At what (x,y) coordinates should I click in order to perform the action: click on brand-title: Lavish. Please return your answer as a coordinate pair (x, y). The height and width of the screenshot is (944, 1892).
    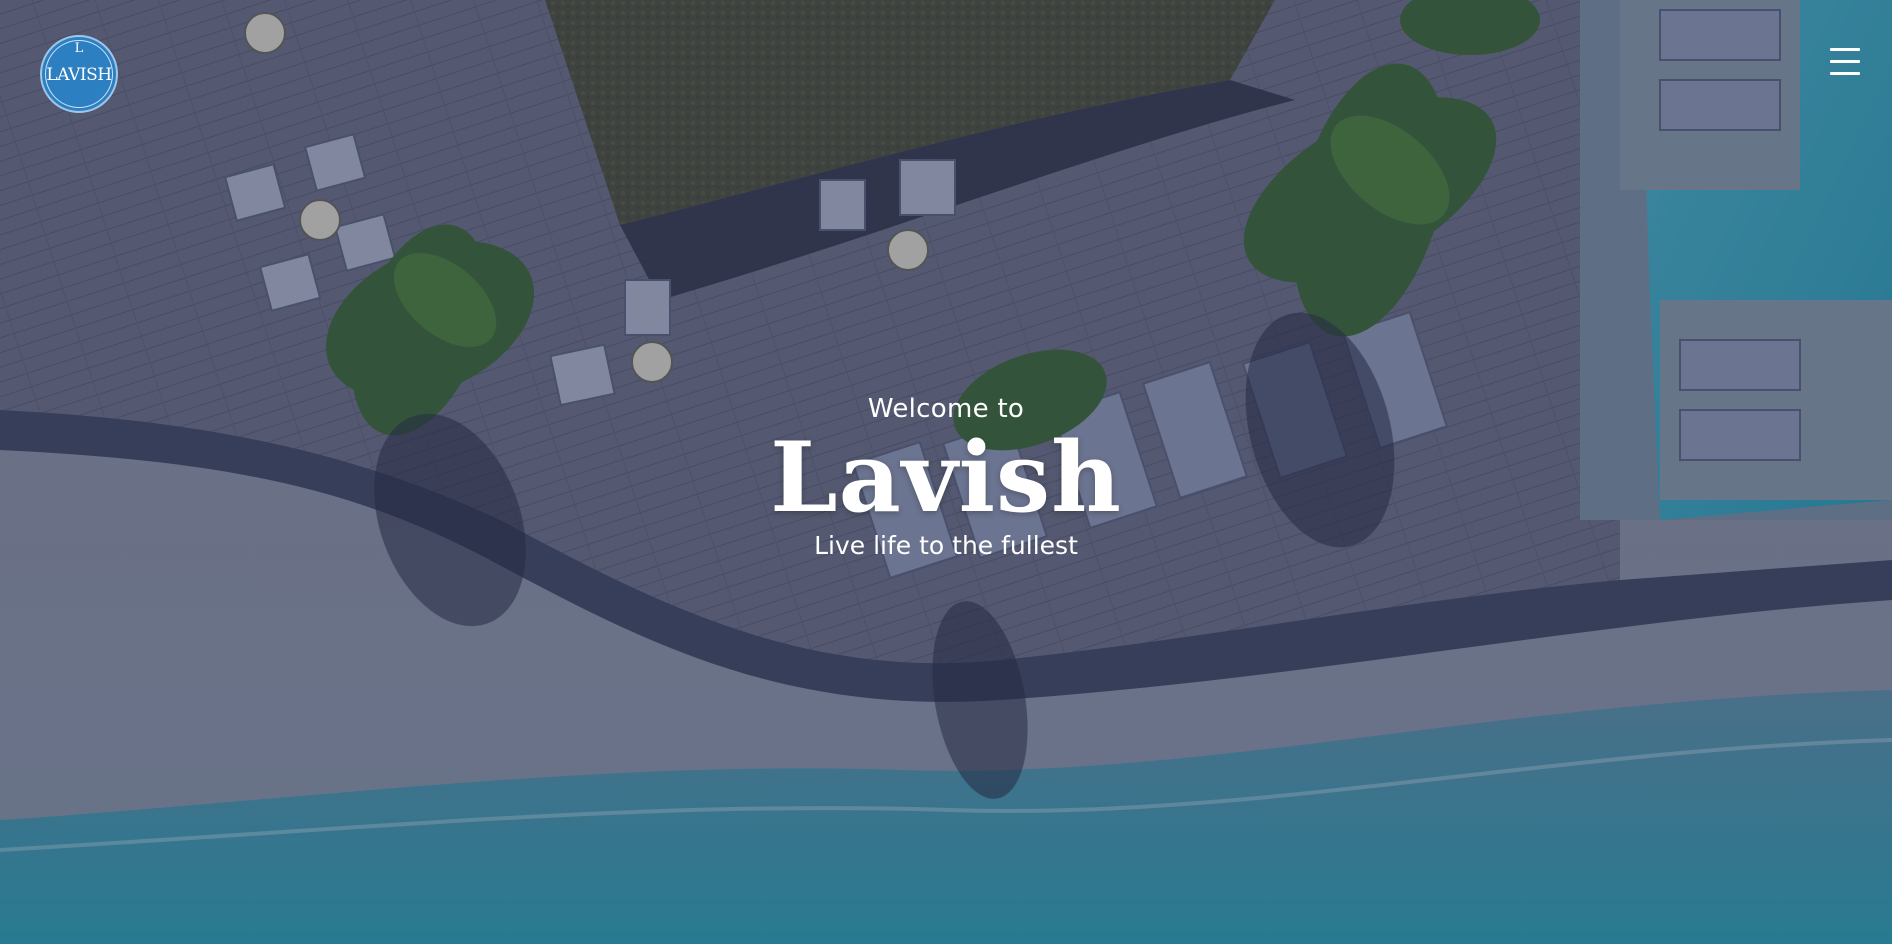
    Looking at the image, I should click on (946, 477).